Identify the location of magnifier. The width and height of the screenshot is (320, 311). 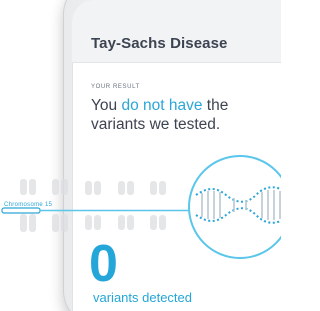
(234, 207).